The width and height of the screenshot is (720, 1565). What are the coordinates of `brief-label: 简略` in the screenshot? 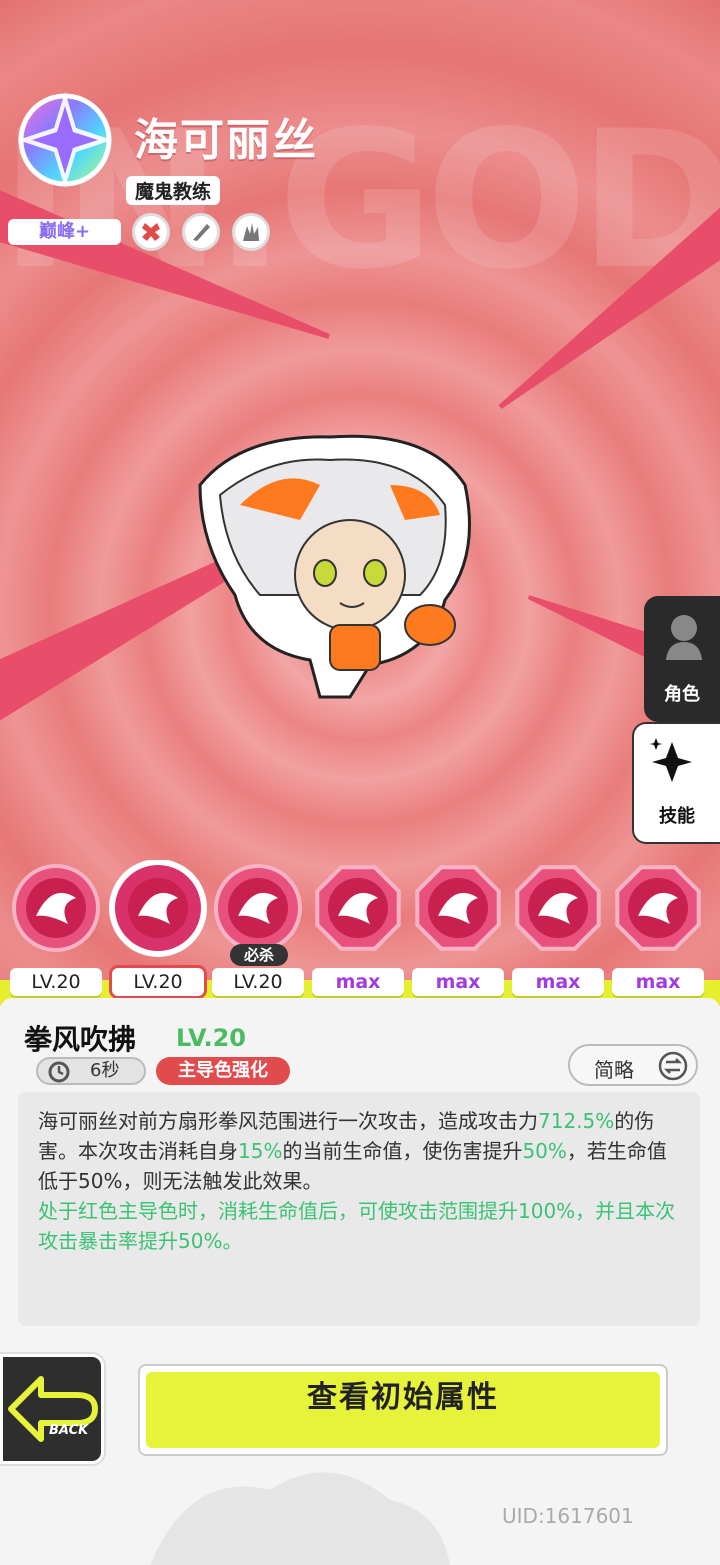 It's located at (614, 1070).